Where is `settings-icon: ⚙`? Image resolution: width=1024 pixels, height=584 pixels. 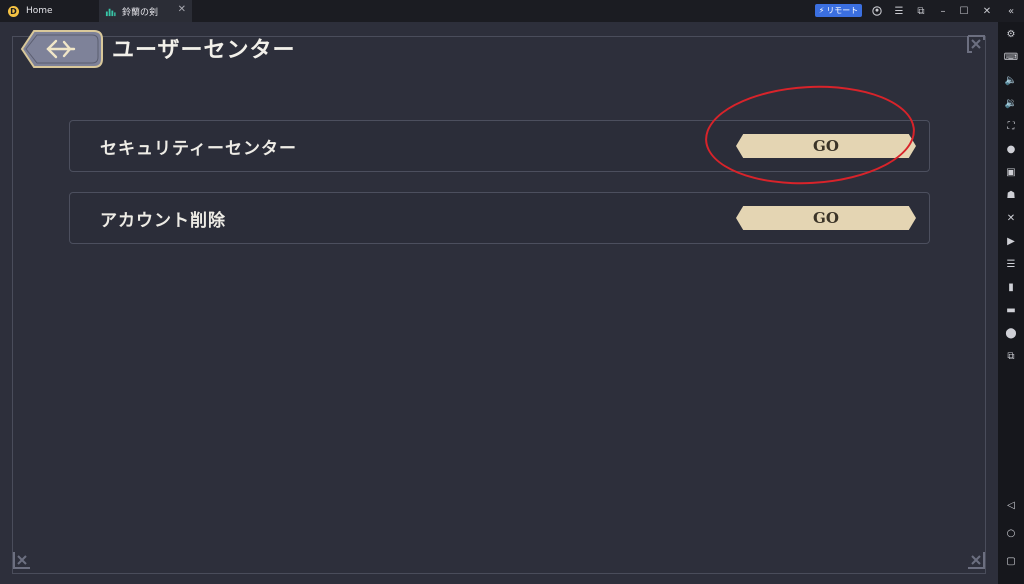
settings-icon: ⚙ is located at coordinates (1011, 34).